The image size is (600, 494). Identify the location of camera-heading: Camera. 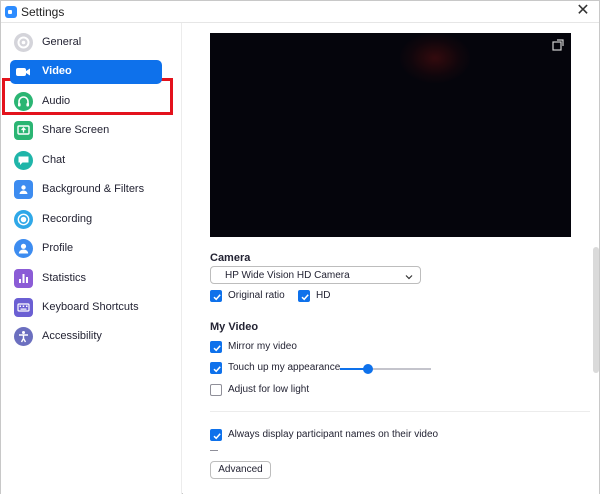
(230, 258).